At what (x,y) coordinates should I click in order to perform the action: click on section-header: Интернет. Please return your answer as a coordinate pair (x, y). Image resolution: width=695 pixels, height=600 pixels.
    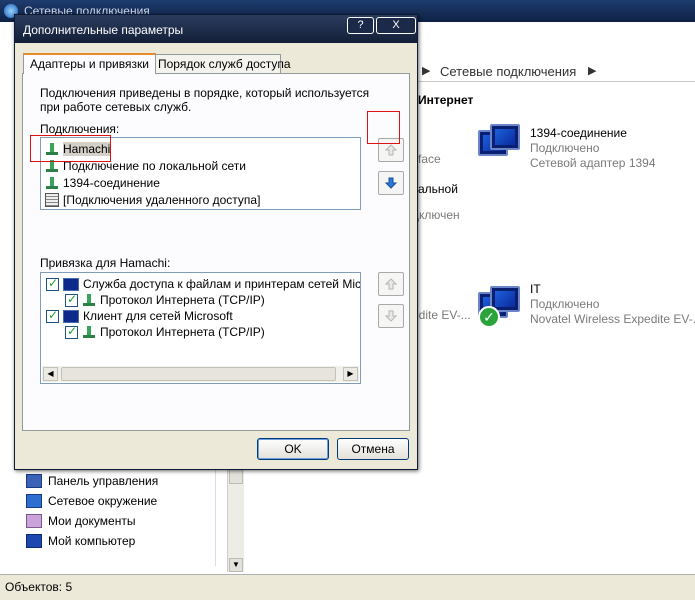
    Looking at the image, I should click on (446, 100).